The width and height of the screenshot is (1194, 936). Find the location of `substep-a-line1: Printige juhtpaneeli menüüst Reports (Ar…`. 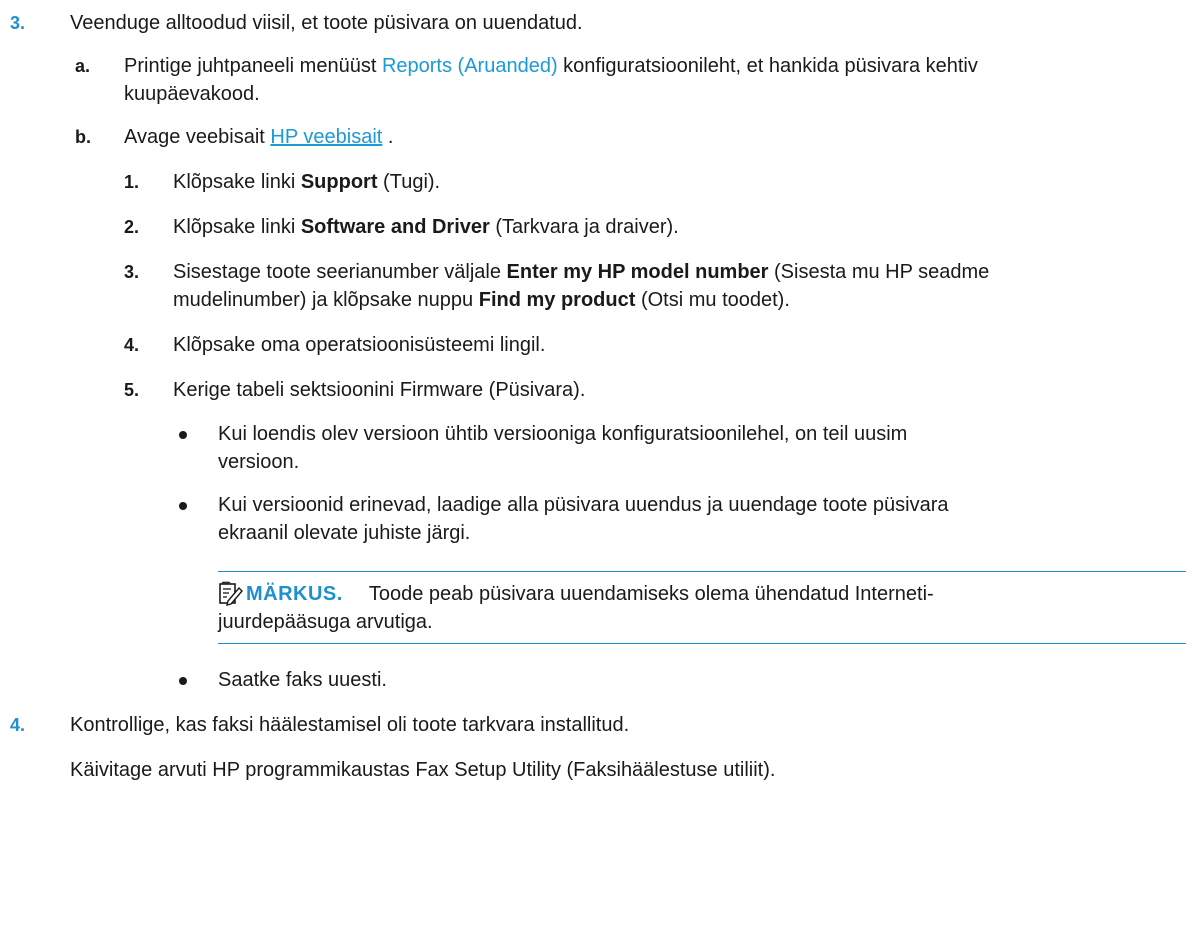

substep-a-line1: Printige juhtpaneeli menüüst Reports (Ar… is located at coordinates (551, 66).